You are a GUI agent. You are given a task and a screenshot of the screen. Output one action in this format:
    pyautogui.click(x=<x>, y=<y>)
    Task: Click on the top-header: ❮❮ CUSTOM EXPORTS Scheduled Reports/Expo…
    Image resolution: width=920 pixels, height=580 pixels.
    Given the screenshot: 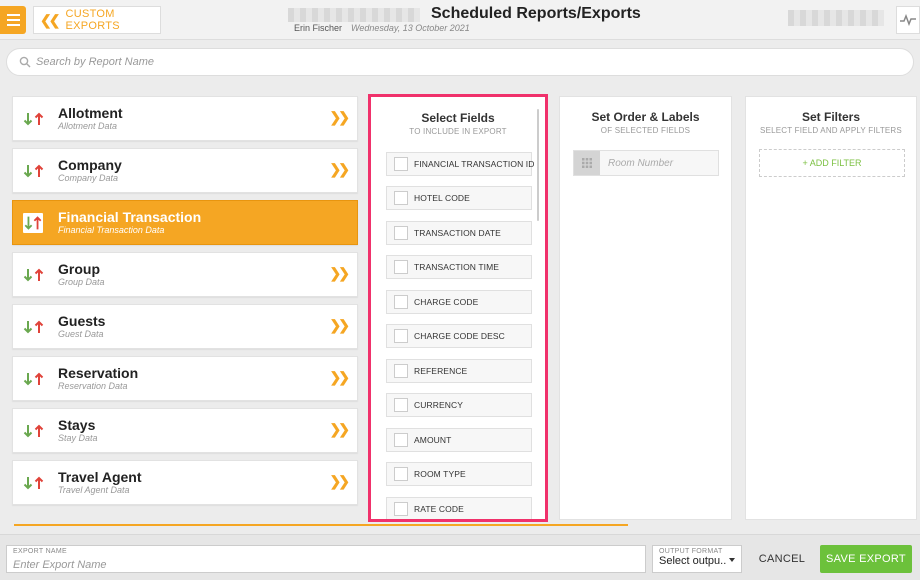 What is the action you would take?
    pyautogui.click(x=460, y=20)
    